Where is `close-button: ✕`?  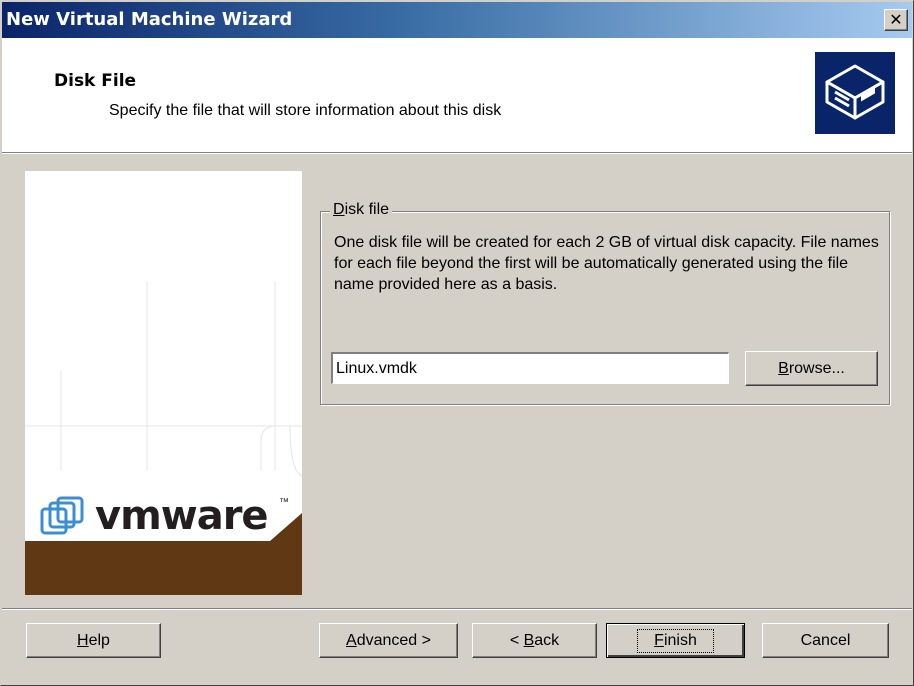
close-button: ✕ is located at coordinates (896, 20).